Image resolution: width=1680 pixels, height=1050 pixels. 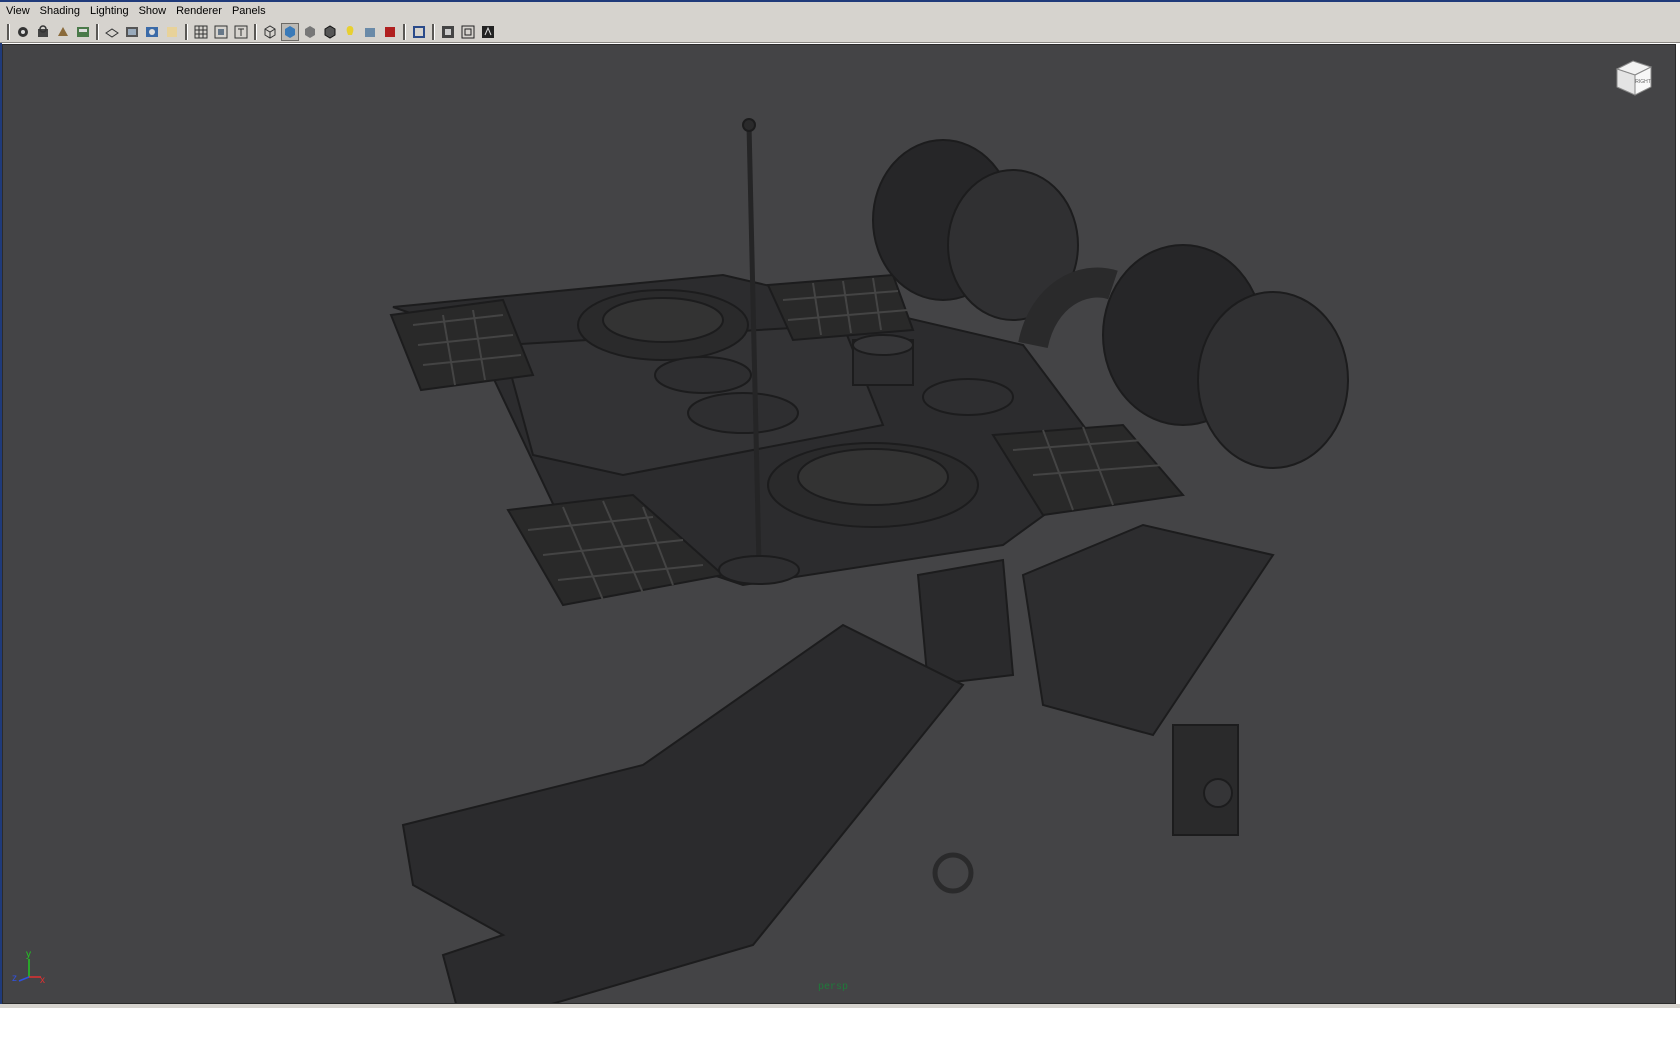 I want to click on resolution-gate-icon, so click(x=152, y=32).